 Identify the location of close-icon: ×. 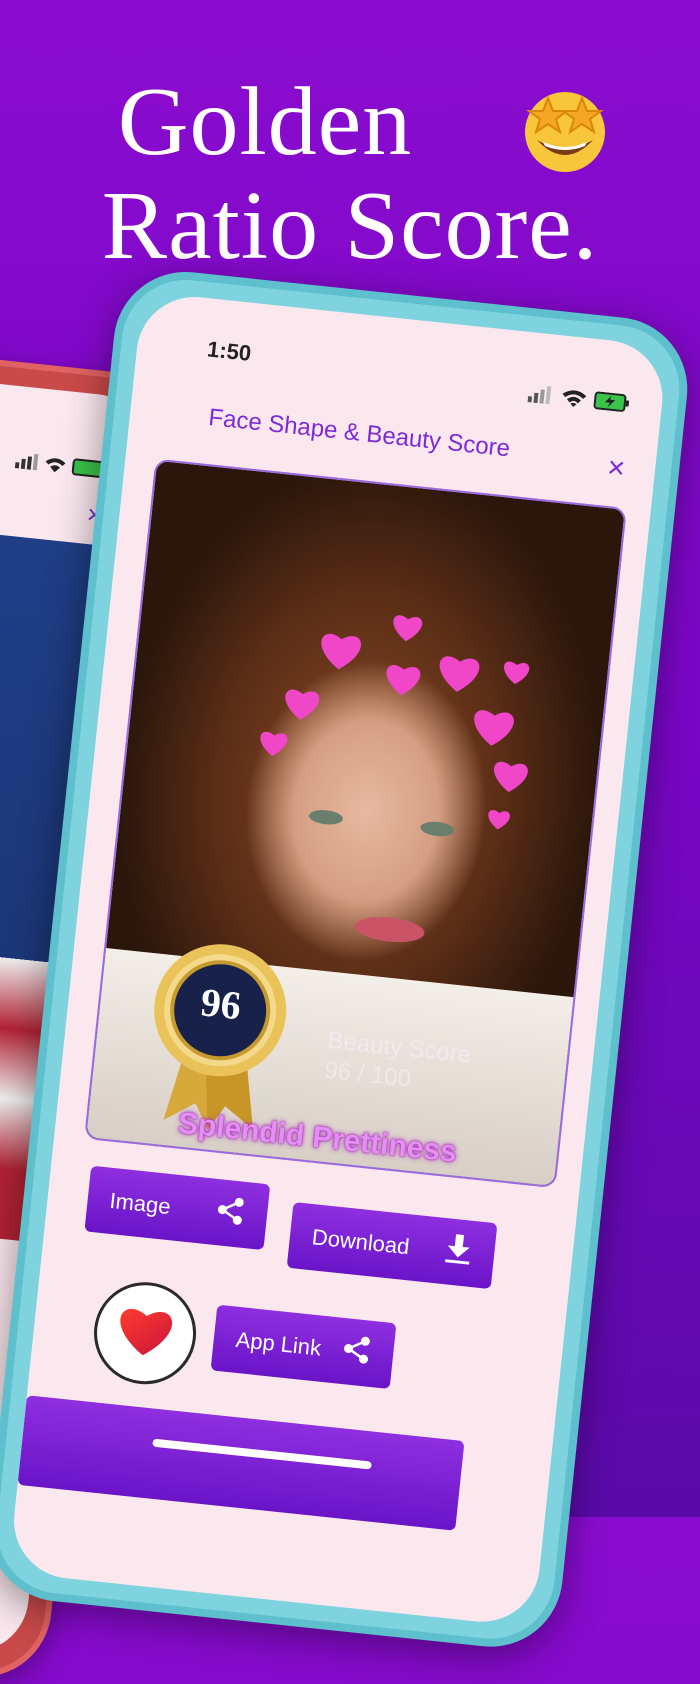
(616, 469).